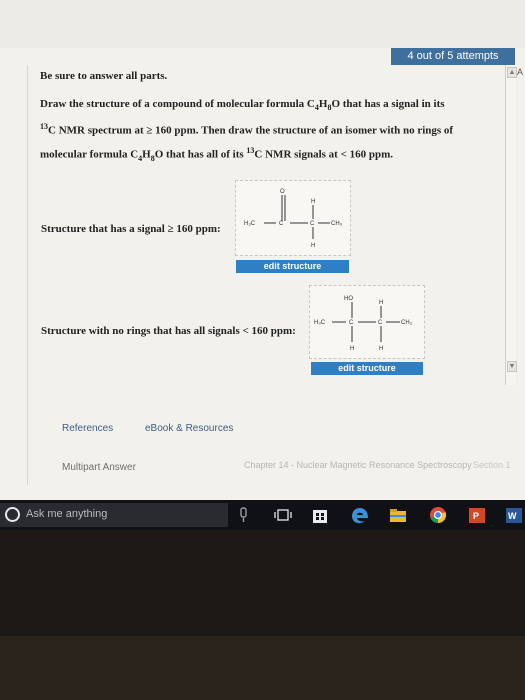 The width and height of the screenshot is (525, 700). I want to click on store-icon, so click(320, 515).